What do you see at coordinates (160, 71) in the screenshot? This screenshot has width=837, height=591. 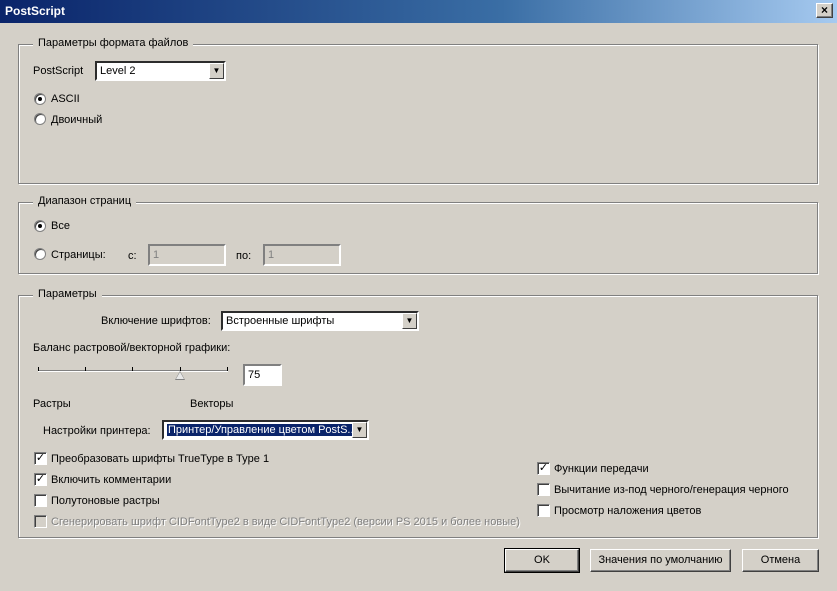 I see `postscript-level-select: Level 2 ▼` at bounding box center [160, 71].